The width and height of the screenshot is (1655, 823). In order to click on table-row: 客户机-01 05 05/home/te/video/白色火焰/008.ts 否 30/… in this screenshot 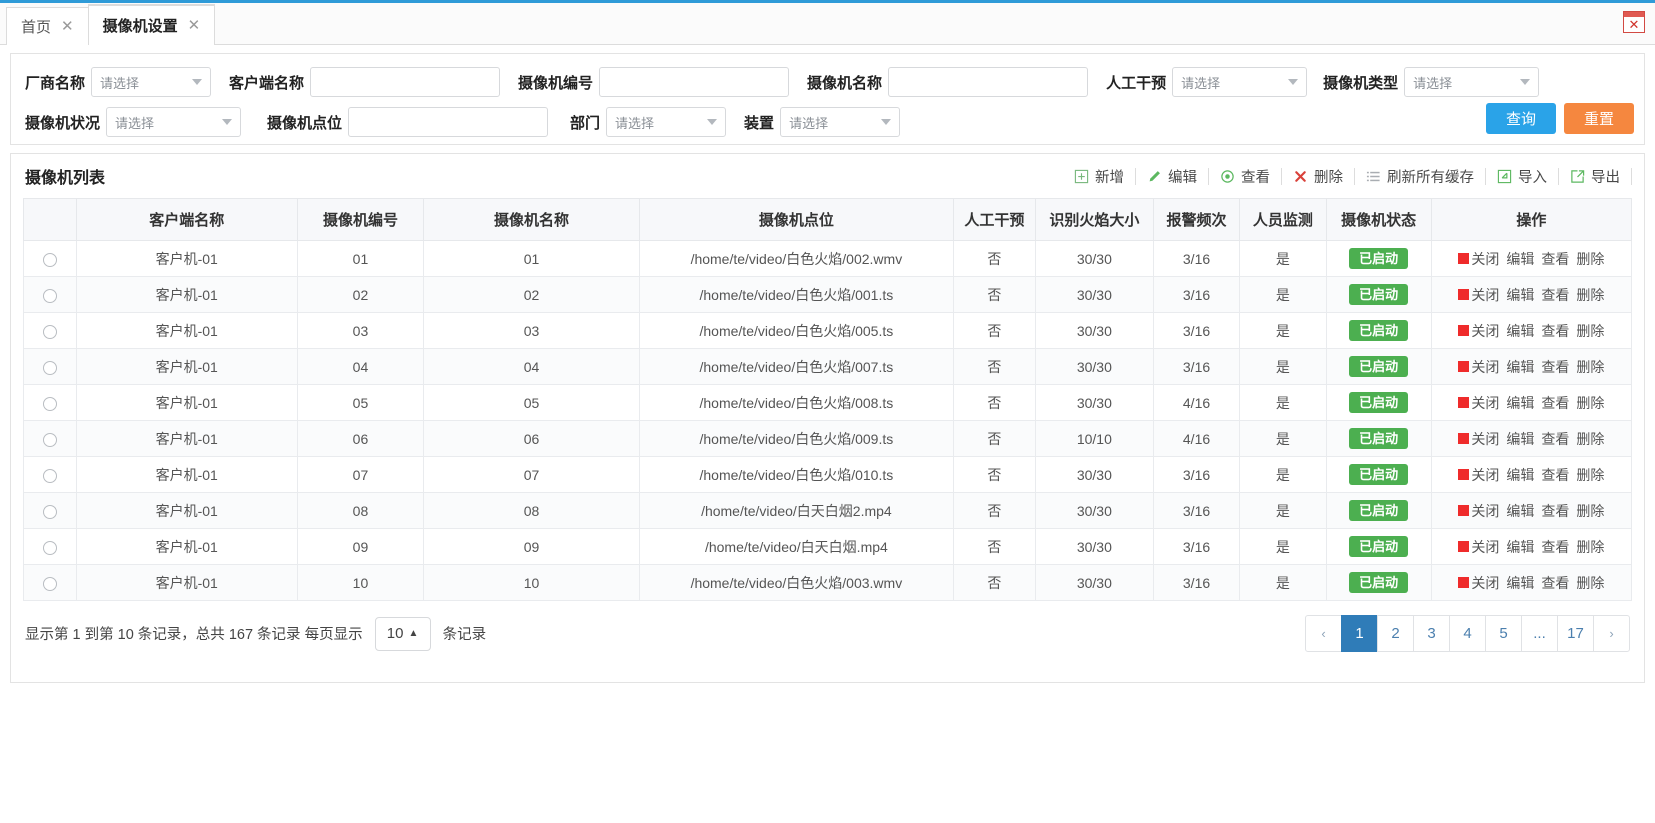, I will do `click(828, 402)`.